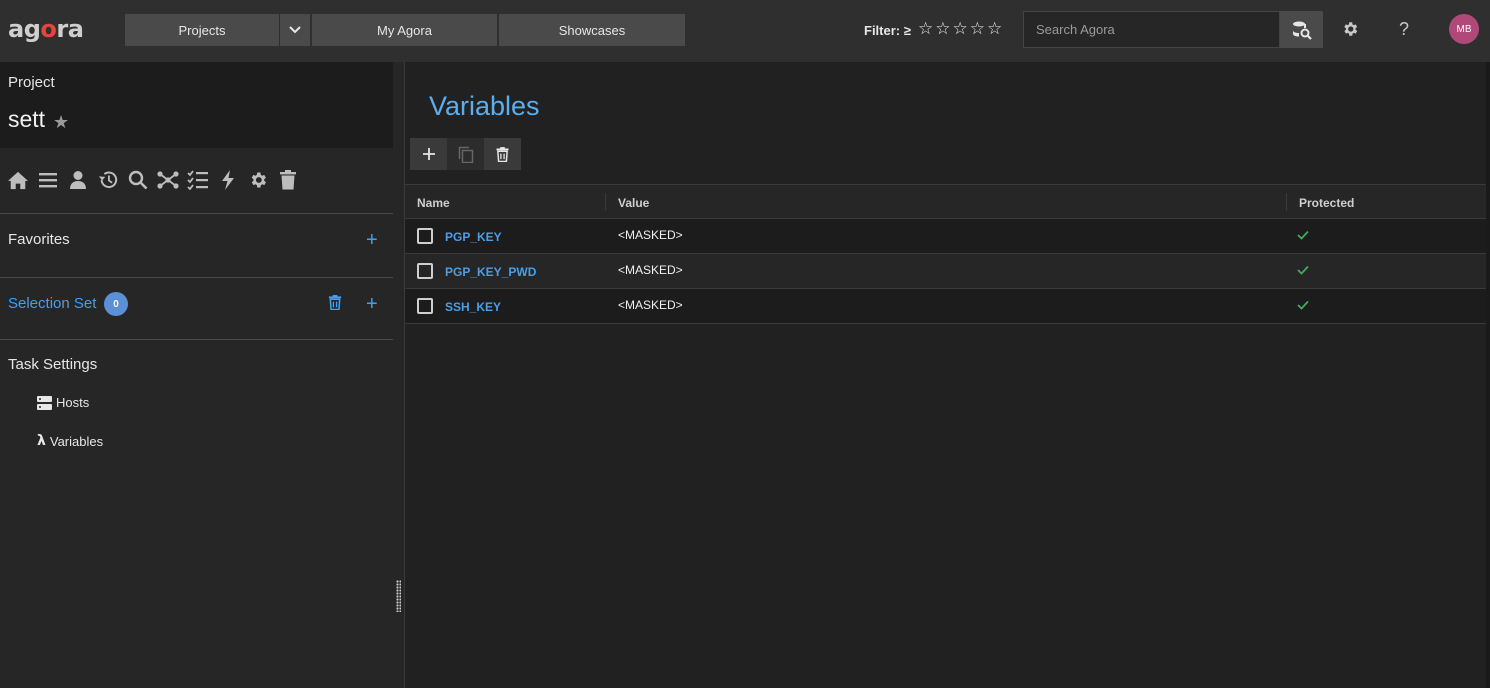 The image size is (1490, 688). What do you see at coordinates (138, 180) in the screenshot?
I see `search-icon` at bounding box center [138, 180].